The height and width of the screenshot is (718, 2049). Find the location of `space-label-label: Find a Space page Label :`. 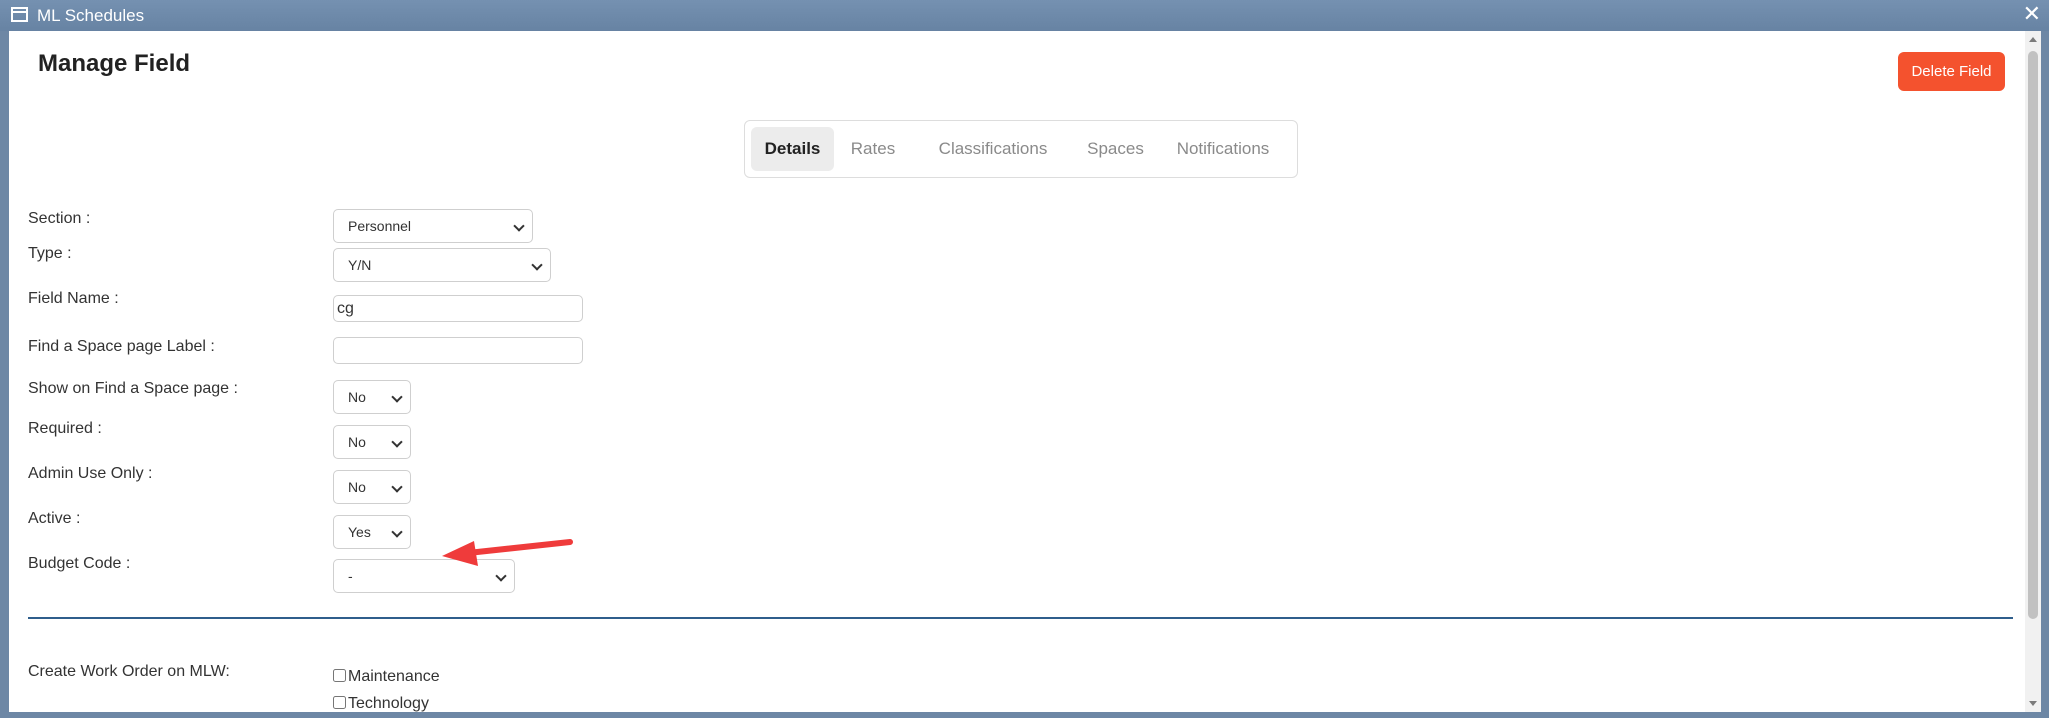

space-label-label: Find a Space page Label : is located at coordinates (121, 346).